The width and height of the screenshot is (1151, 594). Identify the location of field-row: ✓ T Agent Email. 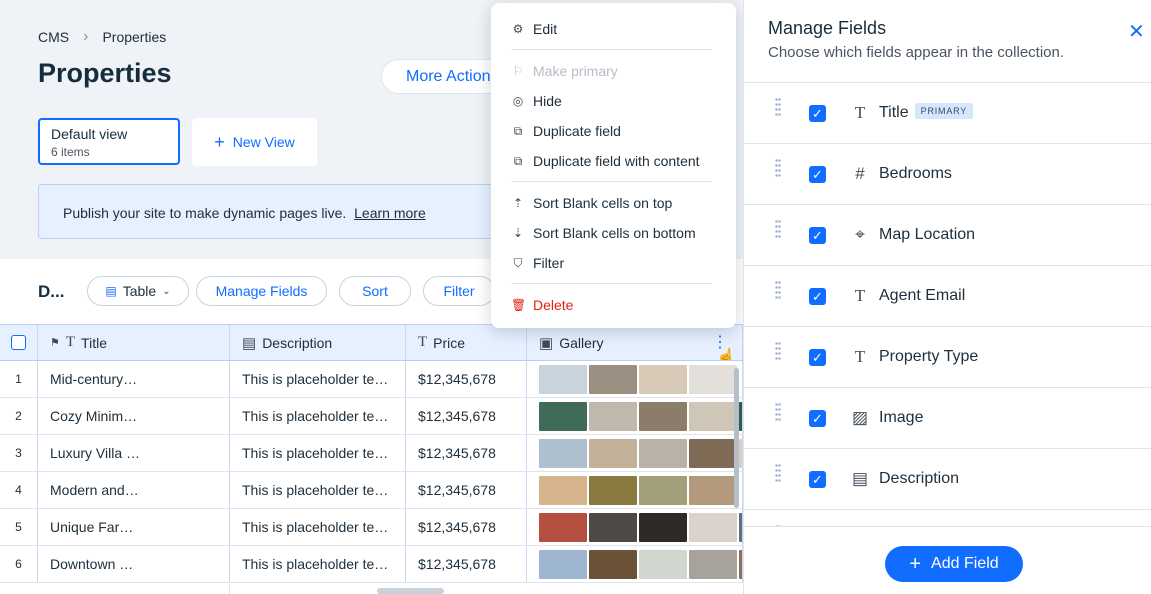
(947, 295).